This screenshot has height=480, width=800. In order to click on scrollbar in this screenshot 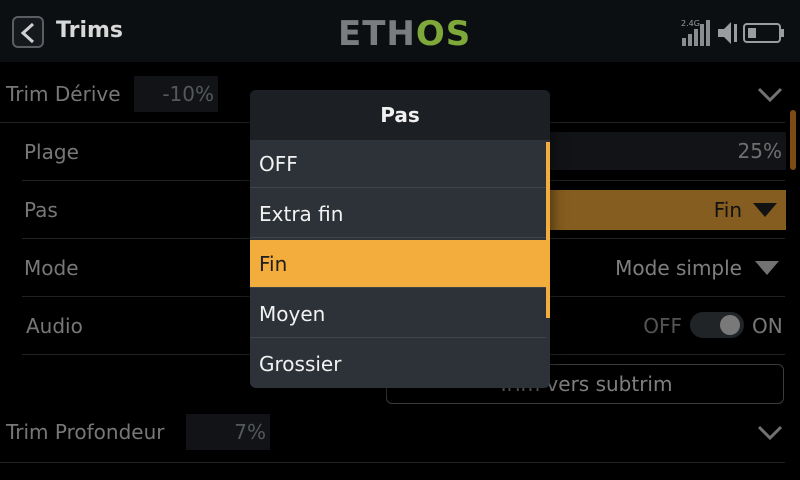, I will do `click(793, 140)`.